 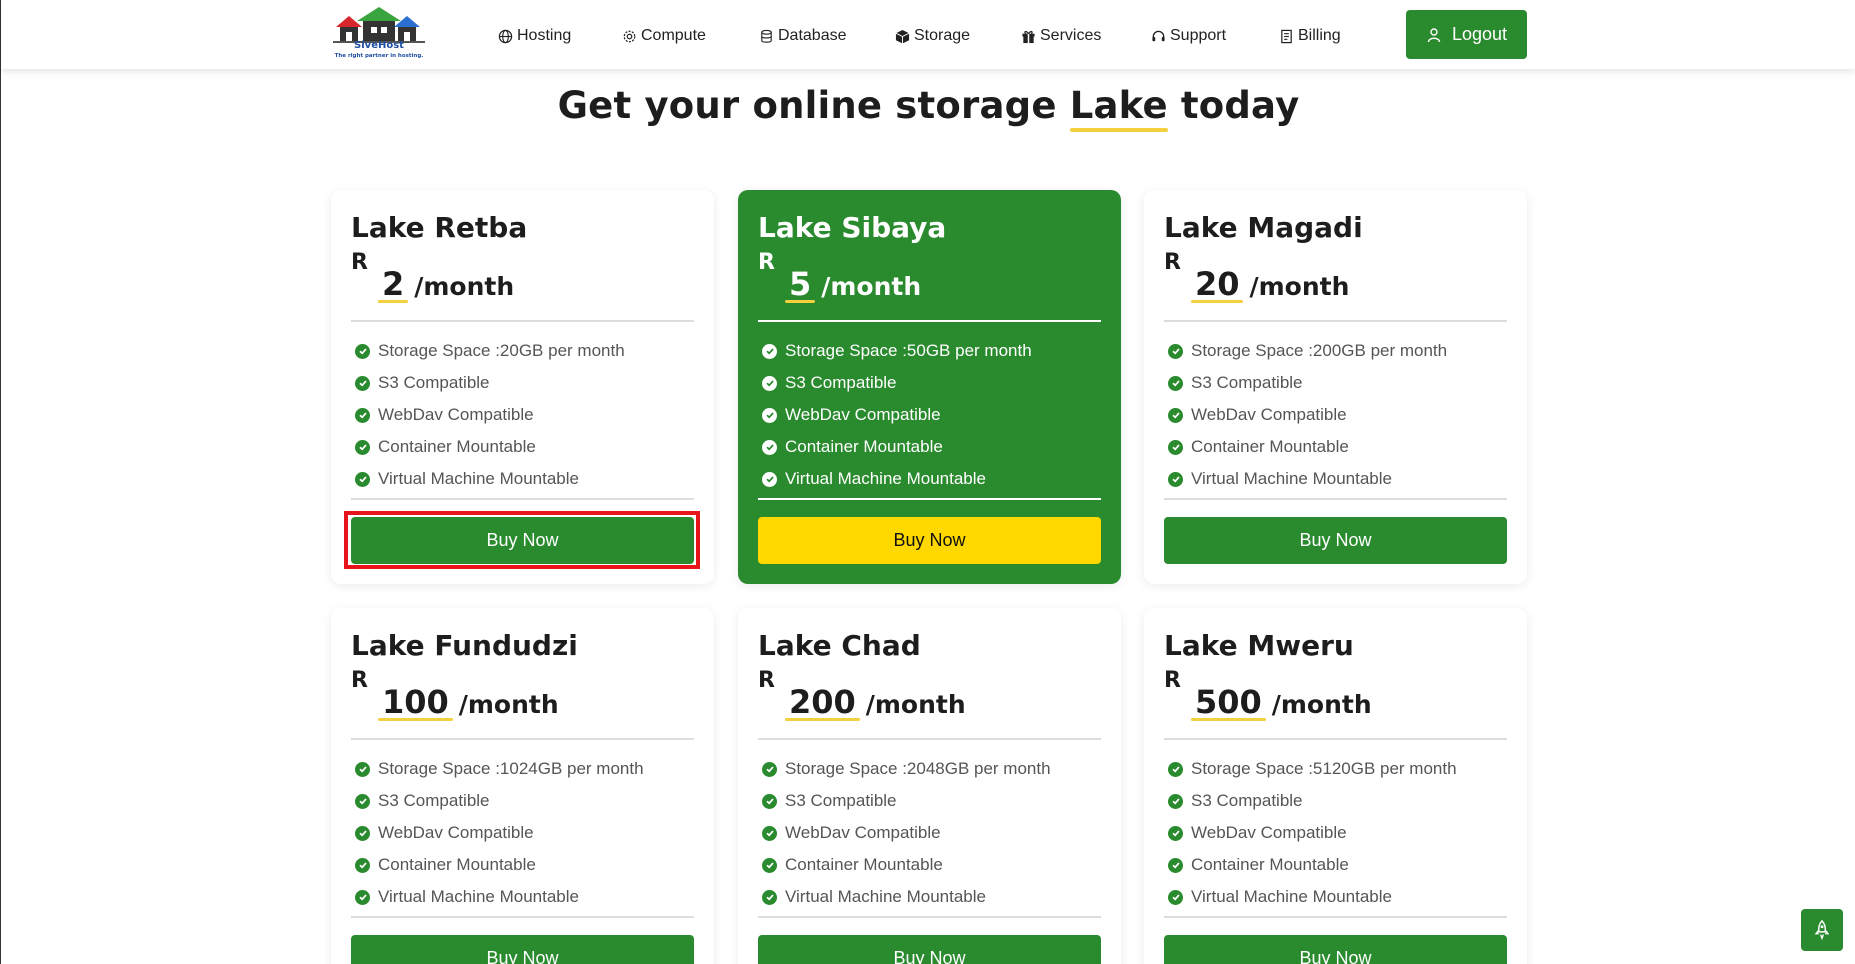 What do you see at coordinates (393, 284) in the screenshot?
I see `price-amount: 2` at bounding box center [393, 284].